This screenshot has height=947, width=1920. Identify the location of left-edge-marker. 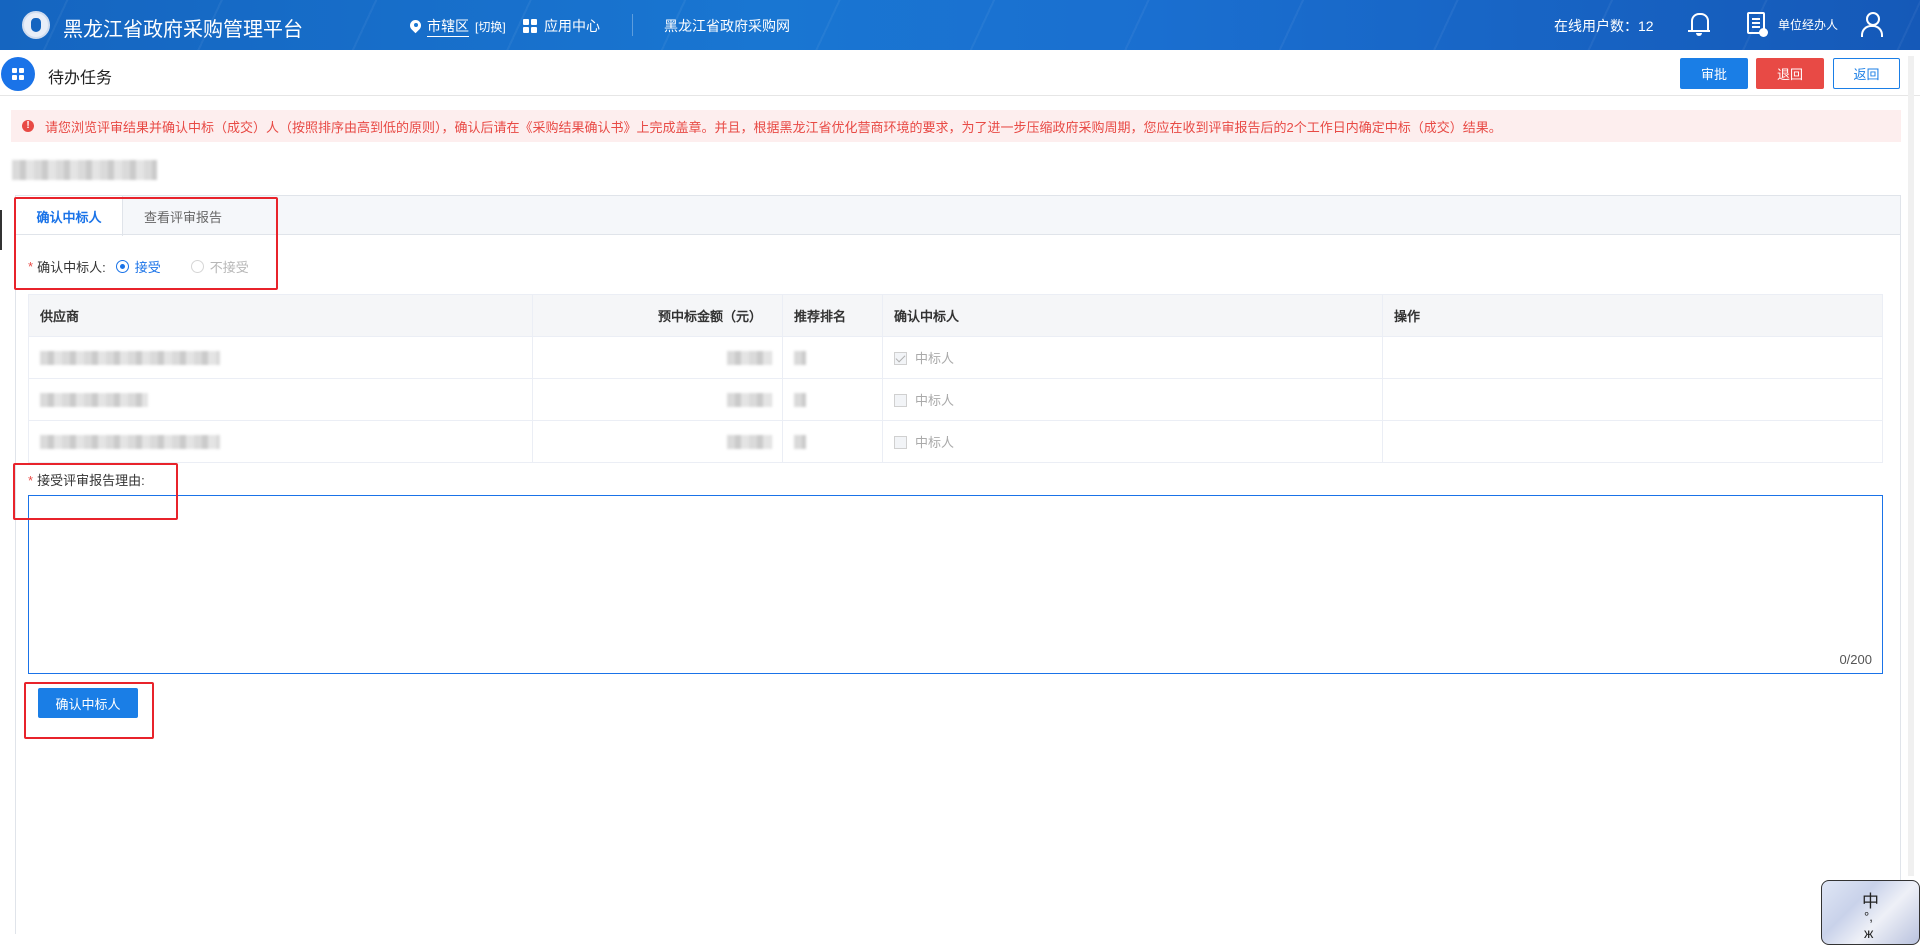
(1, 230).